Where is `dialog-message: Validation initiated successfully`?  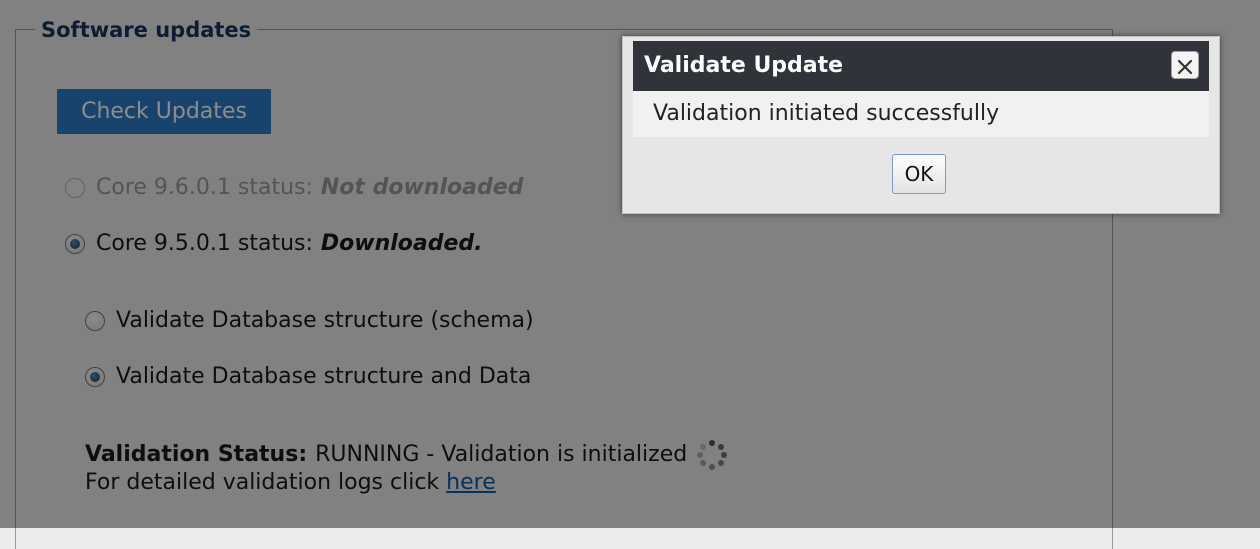
dialog-message: Validation initiated successfully is located at coordinates (826, 113).